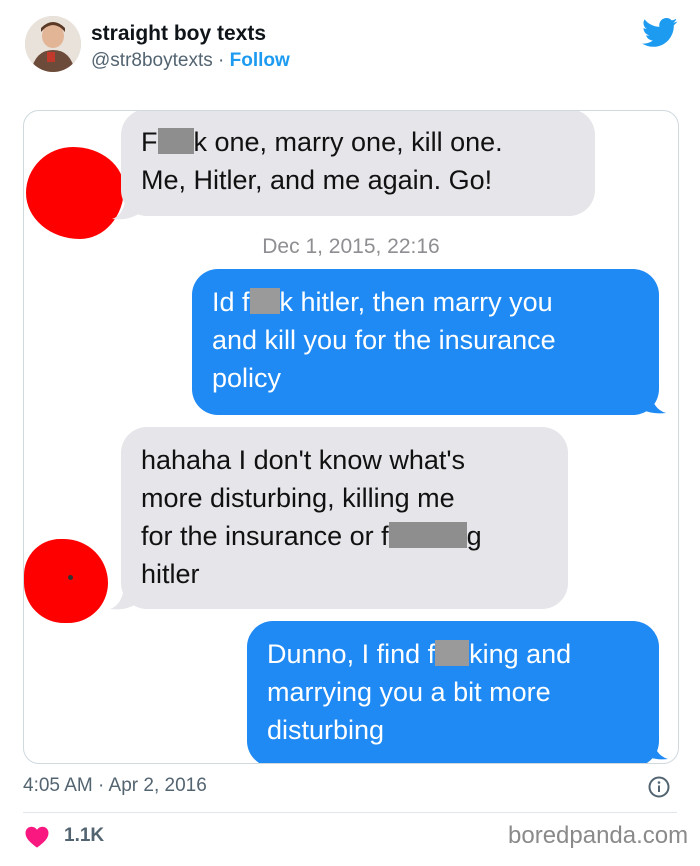  I want to click on tweet-timestamp: 4:05 AM · Apr 2, 2016, so click(115, 786).